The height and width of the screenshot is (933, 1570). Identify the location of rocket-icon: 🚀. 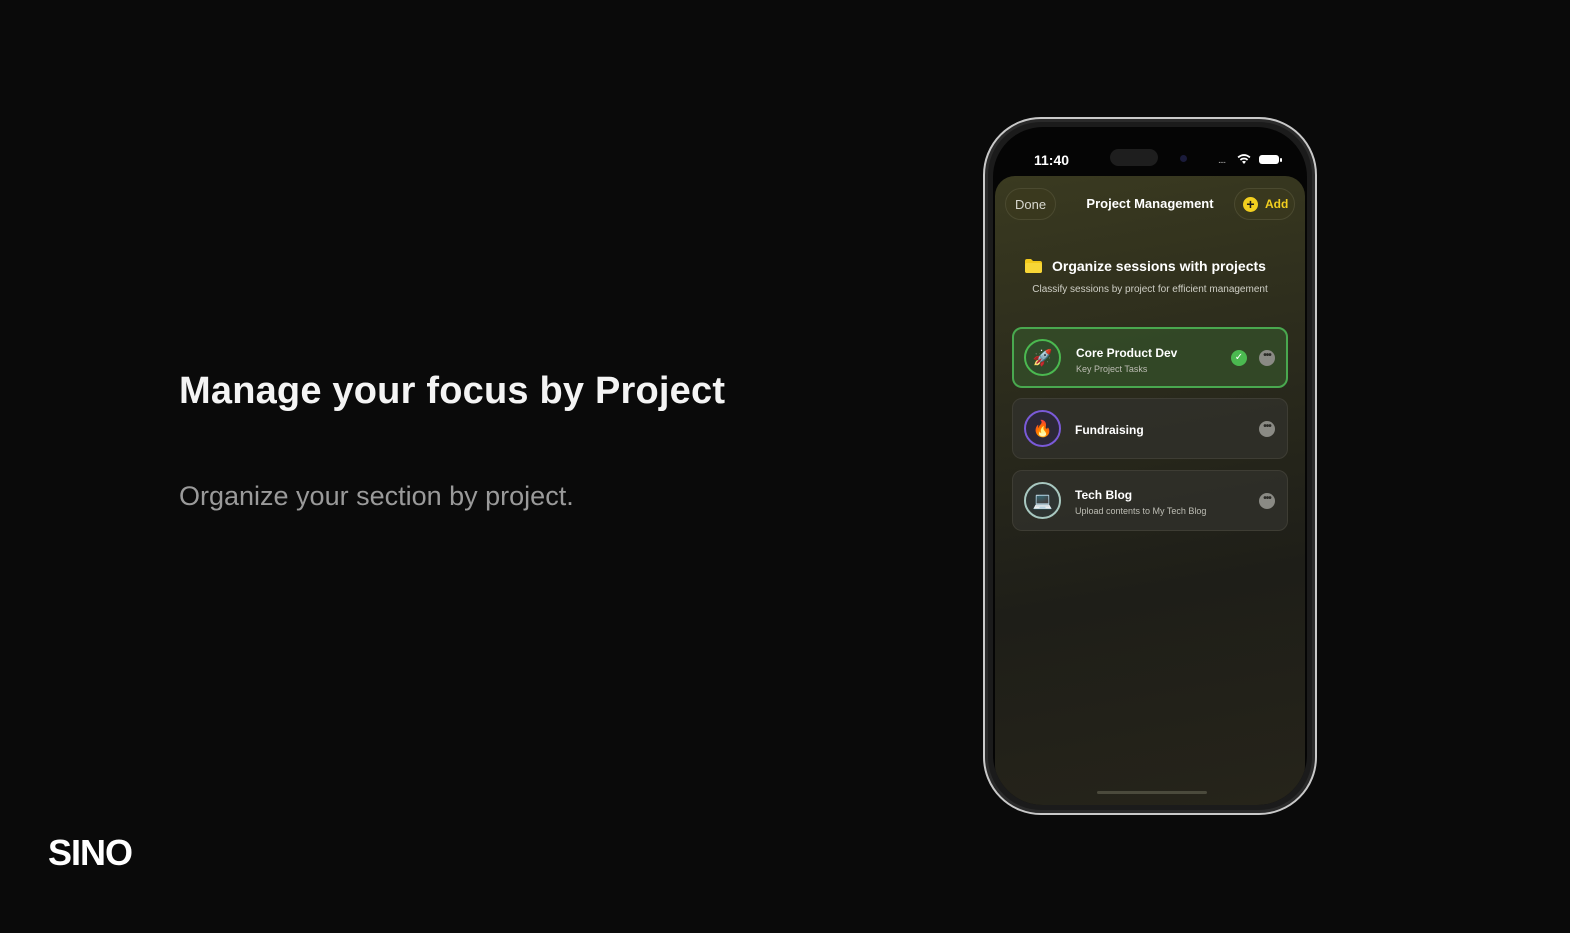
(1042, 357).